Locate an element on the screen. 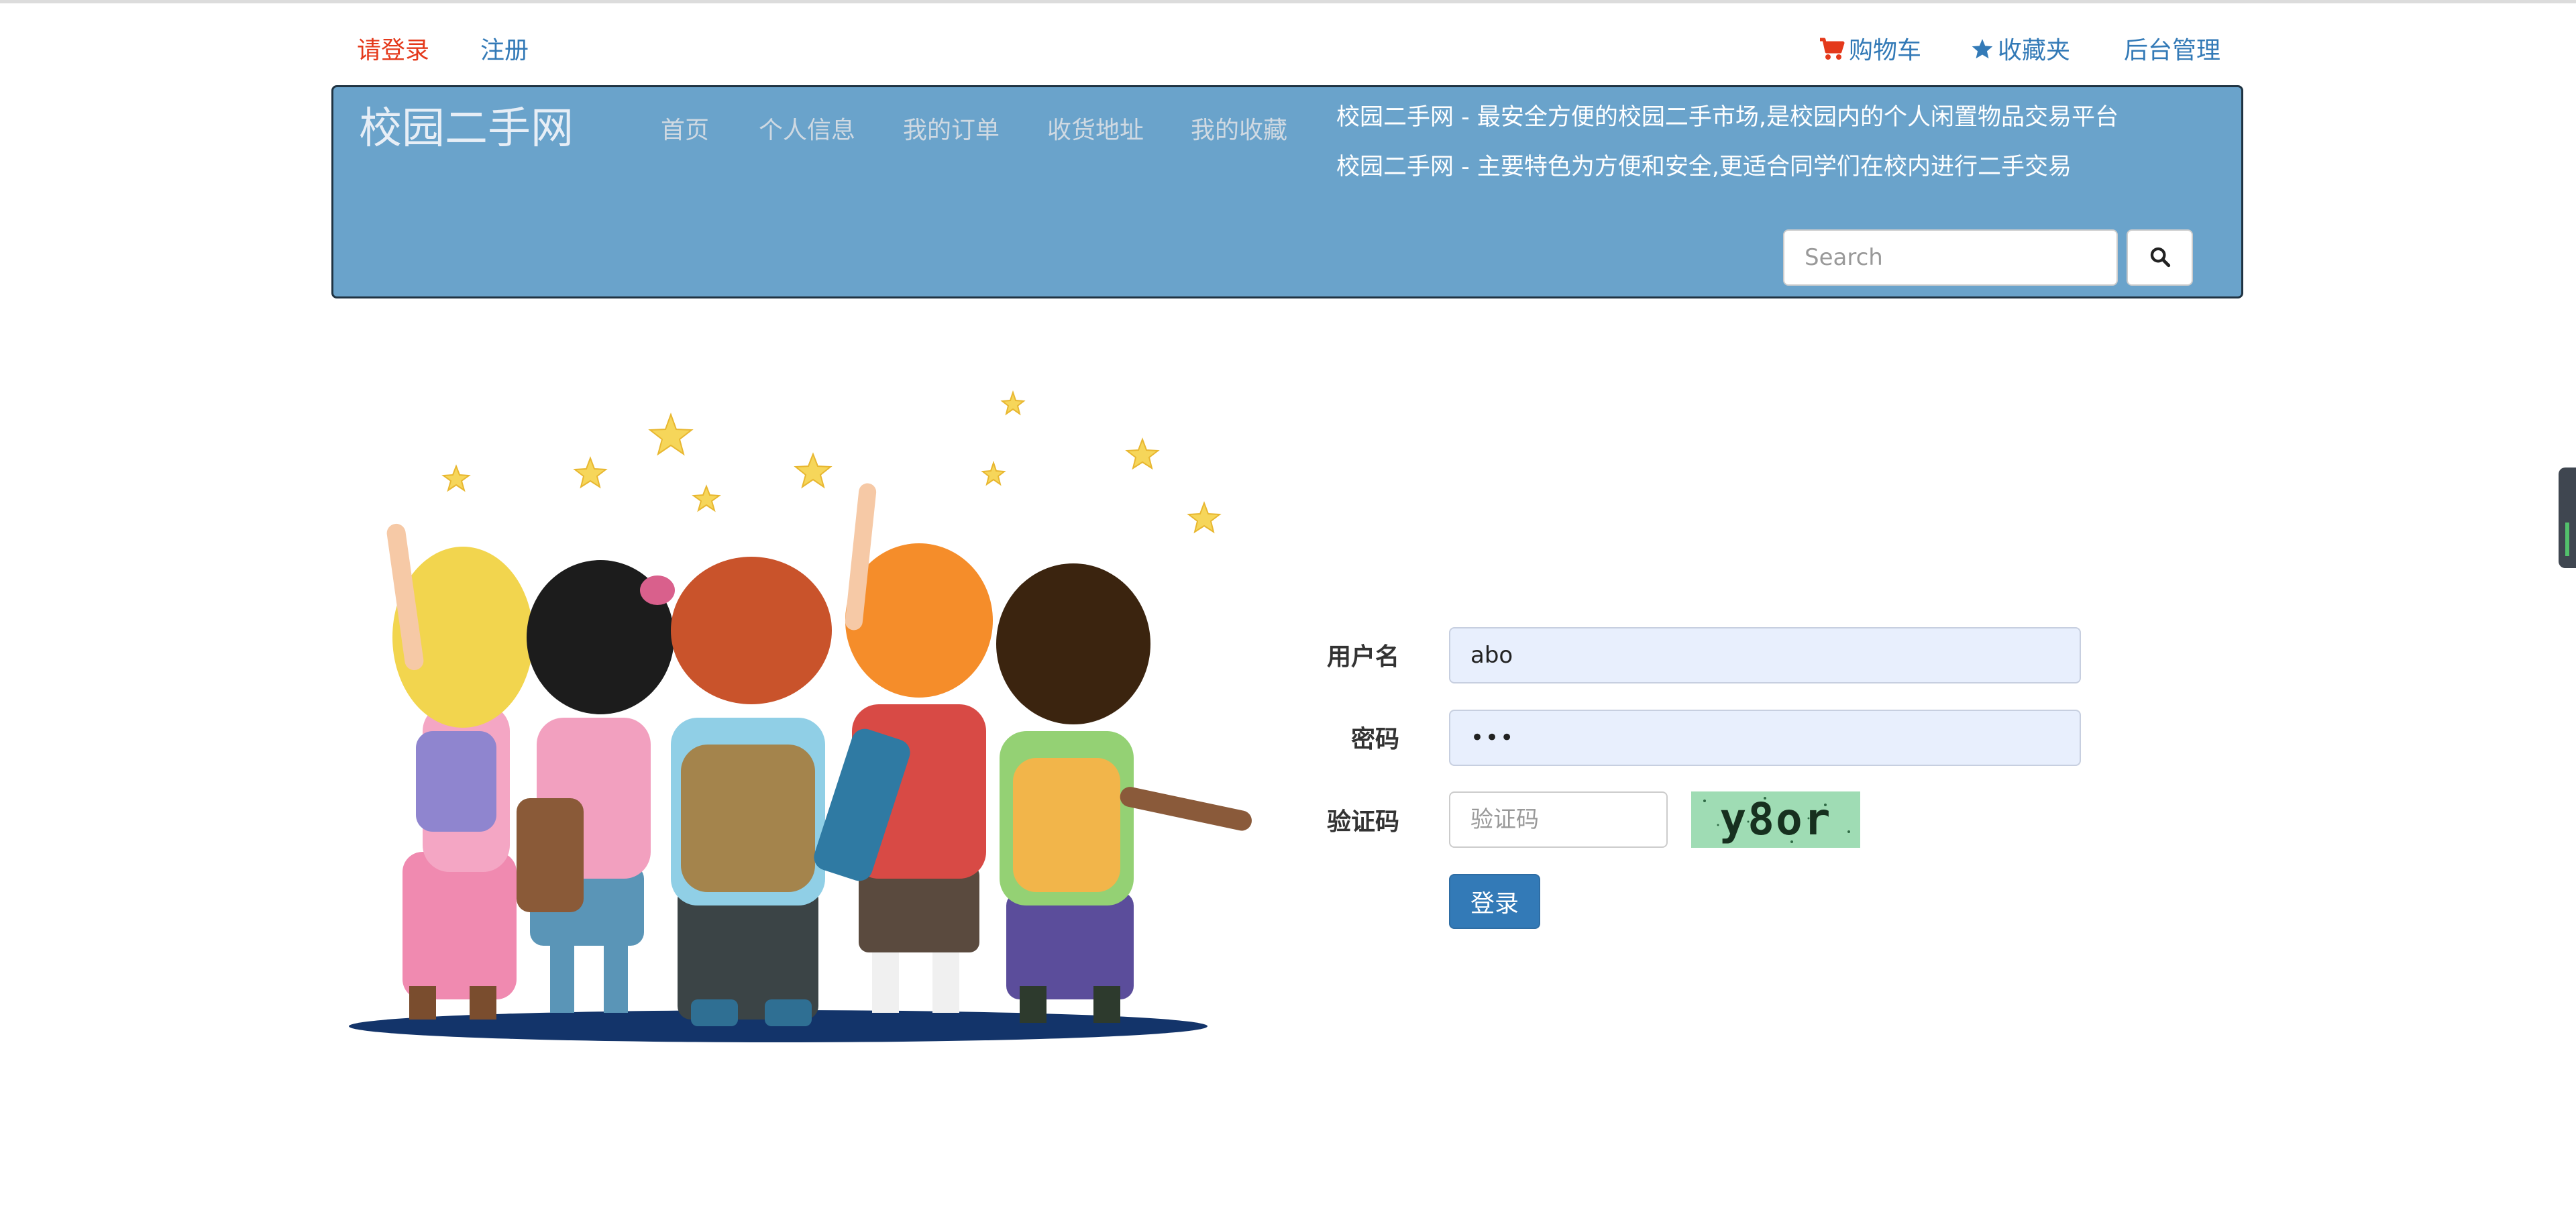 Image resolution: width=2576 pixels, height=1208 pixels. magnifier-icon is located at coordinates (2160, 257).